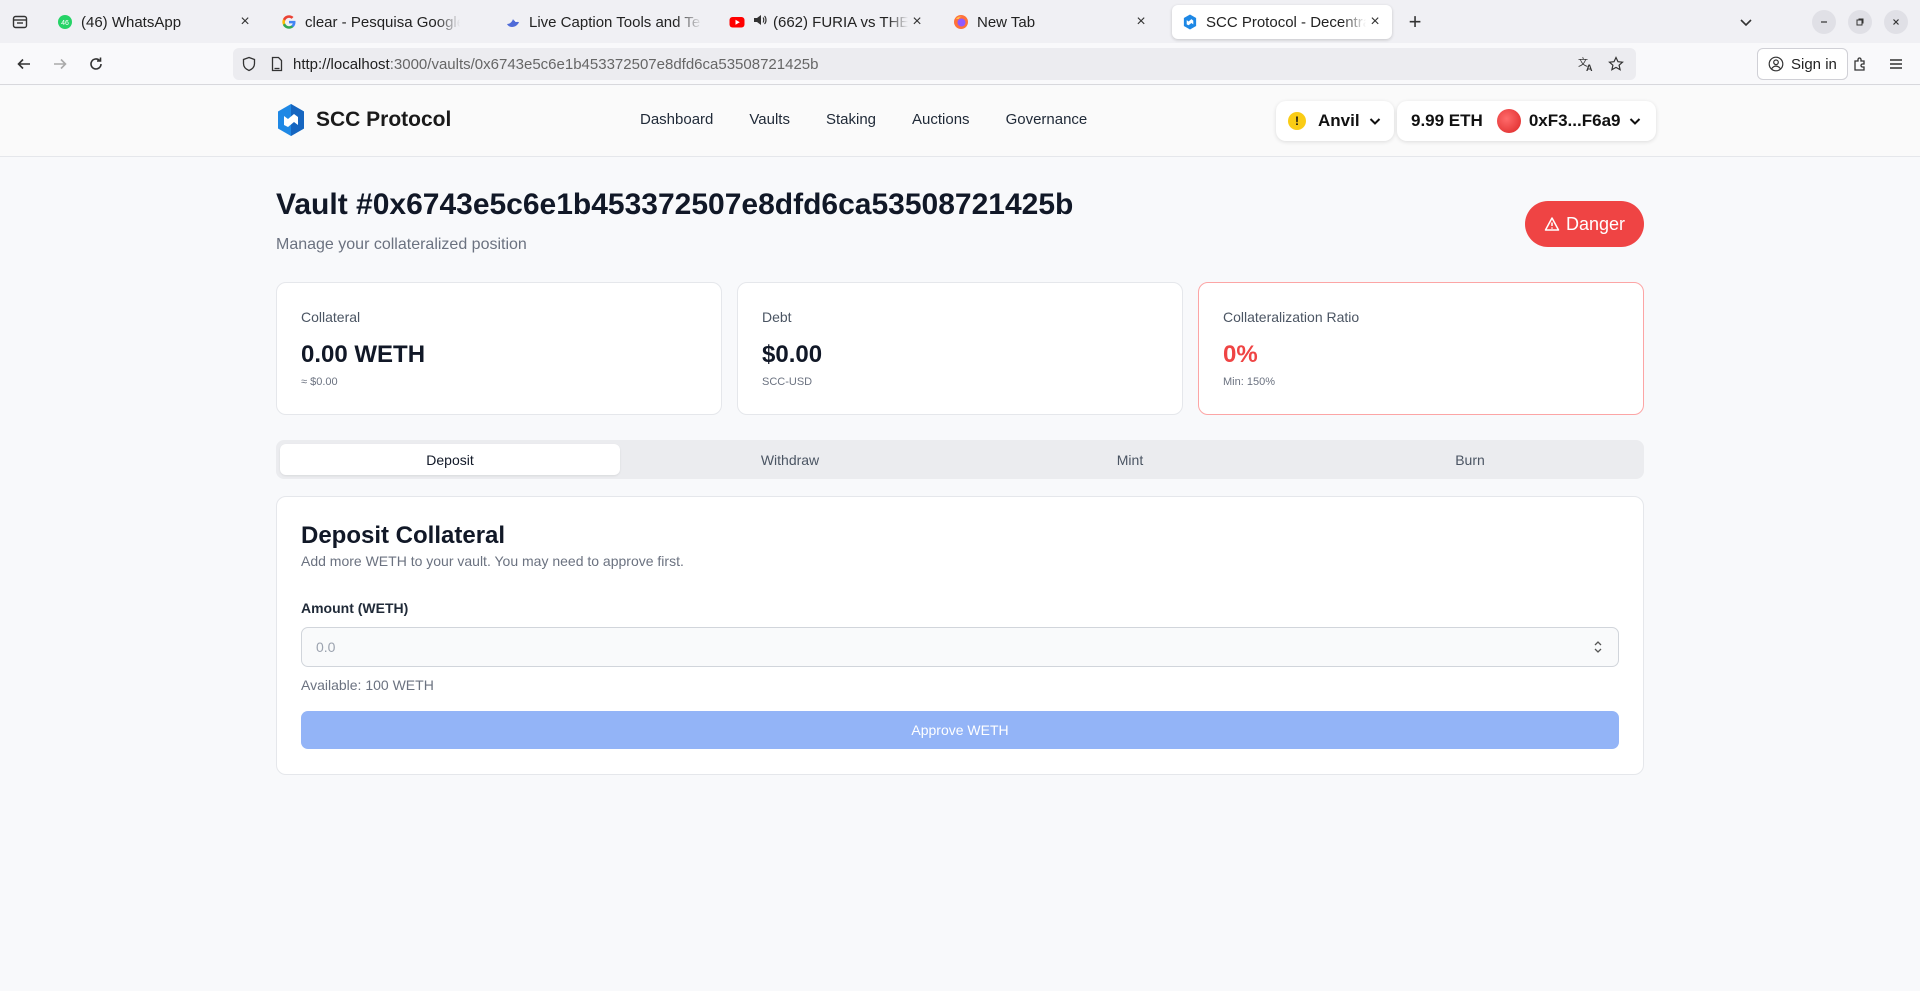  What do you see at coordinates (277, 64) in the screenshot?
I see `page-info-icon` at bounding box center [277, 64].